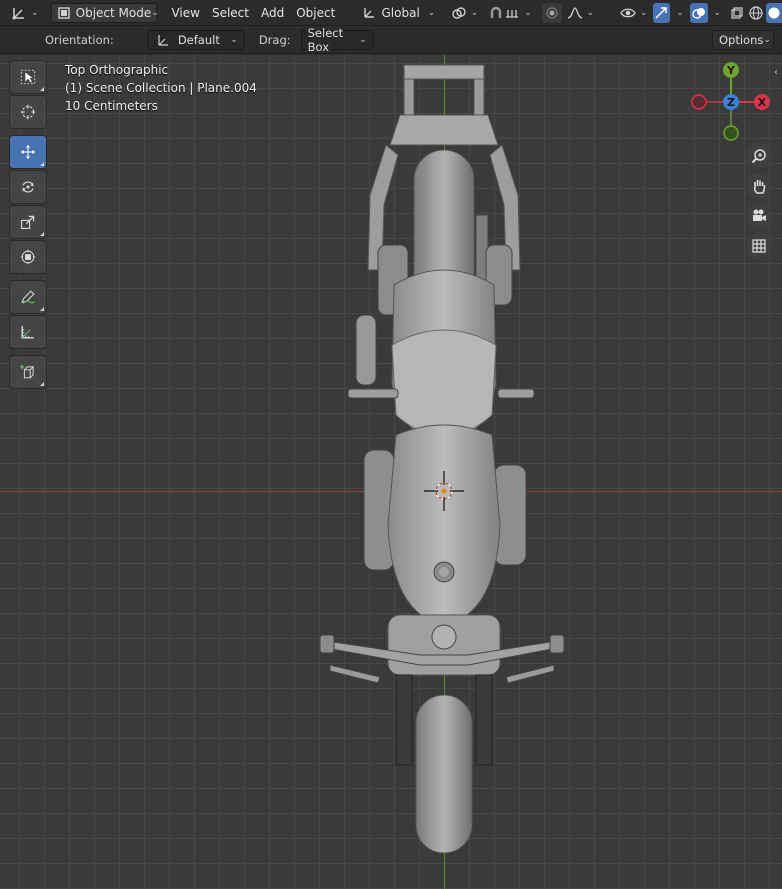 Image resolution: width=782 pixels, height=889 pixels. I want to click on solid-shading-button, so click(773, 12).